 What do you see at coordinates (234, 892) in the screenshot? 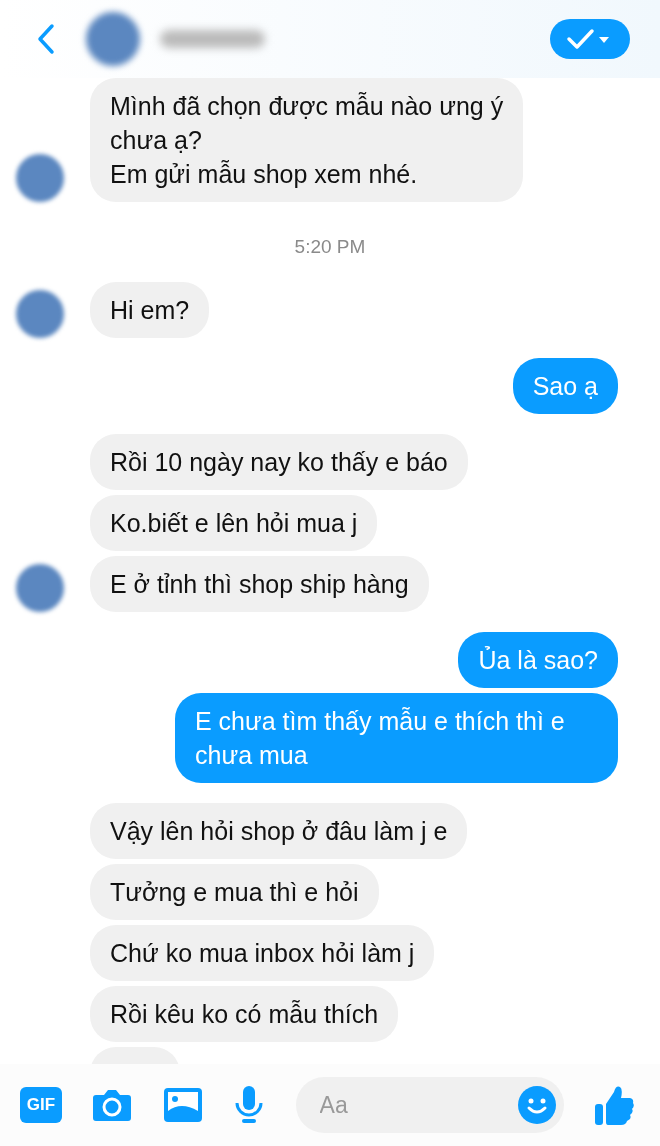
I see `message-bubble: Tưởng e mua thì e hỏi` at bounding box center [234, 892].